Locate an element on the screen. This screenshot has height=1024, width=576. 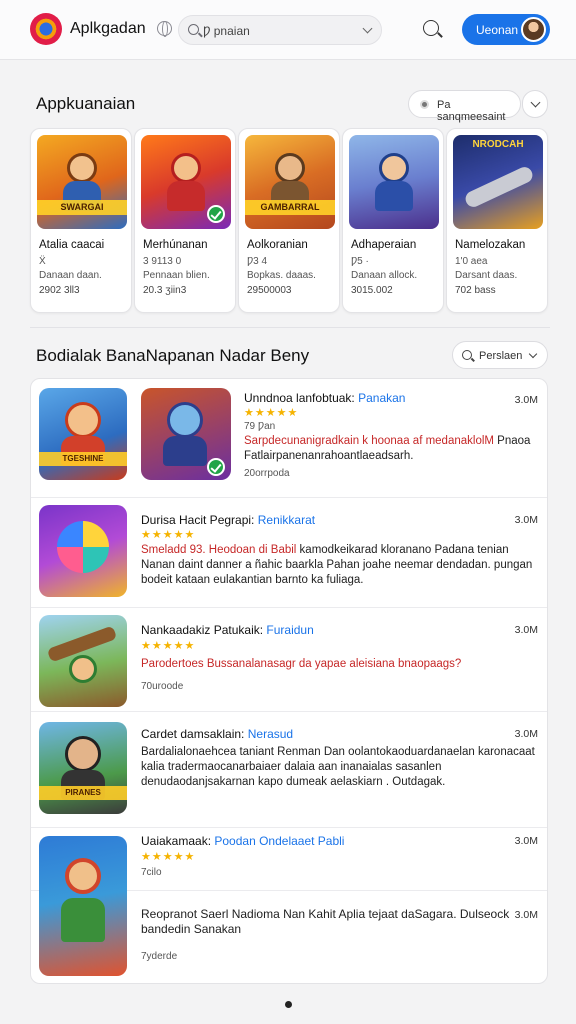
card-meta: 20.3 ʒiin3 is located at coordinates (165, 290).